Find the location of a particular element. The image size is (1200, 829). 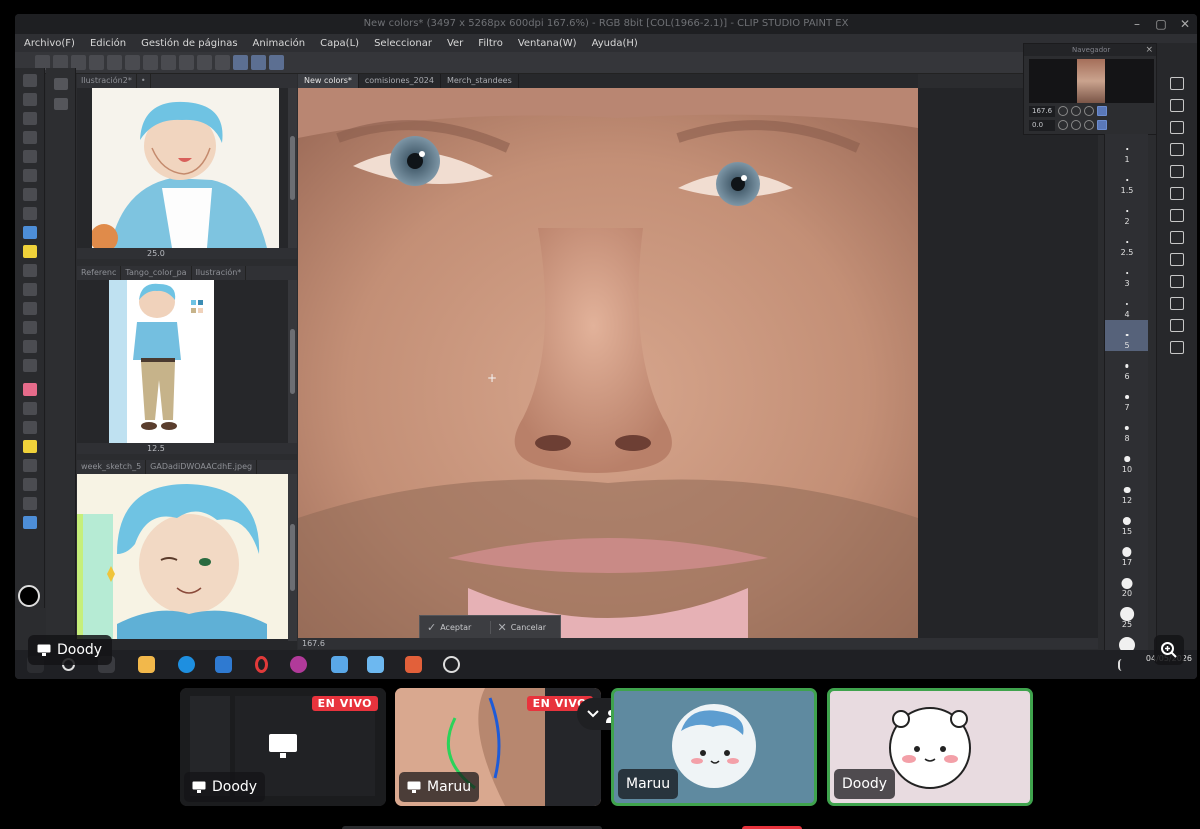

reset-rotation-icon is located at coordinates (1089, 125).